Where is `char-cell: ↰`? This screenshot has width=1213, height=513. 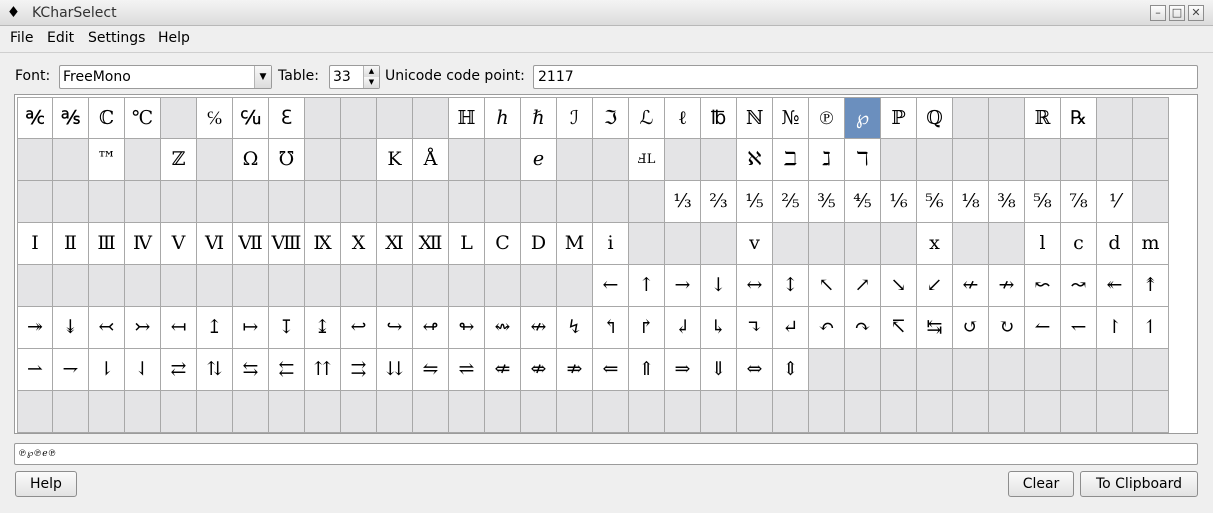
char-cell: ↰ is located at coordinates (611, 328).